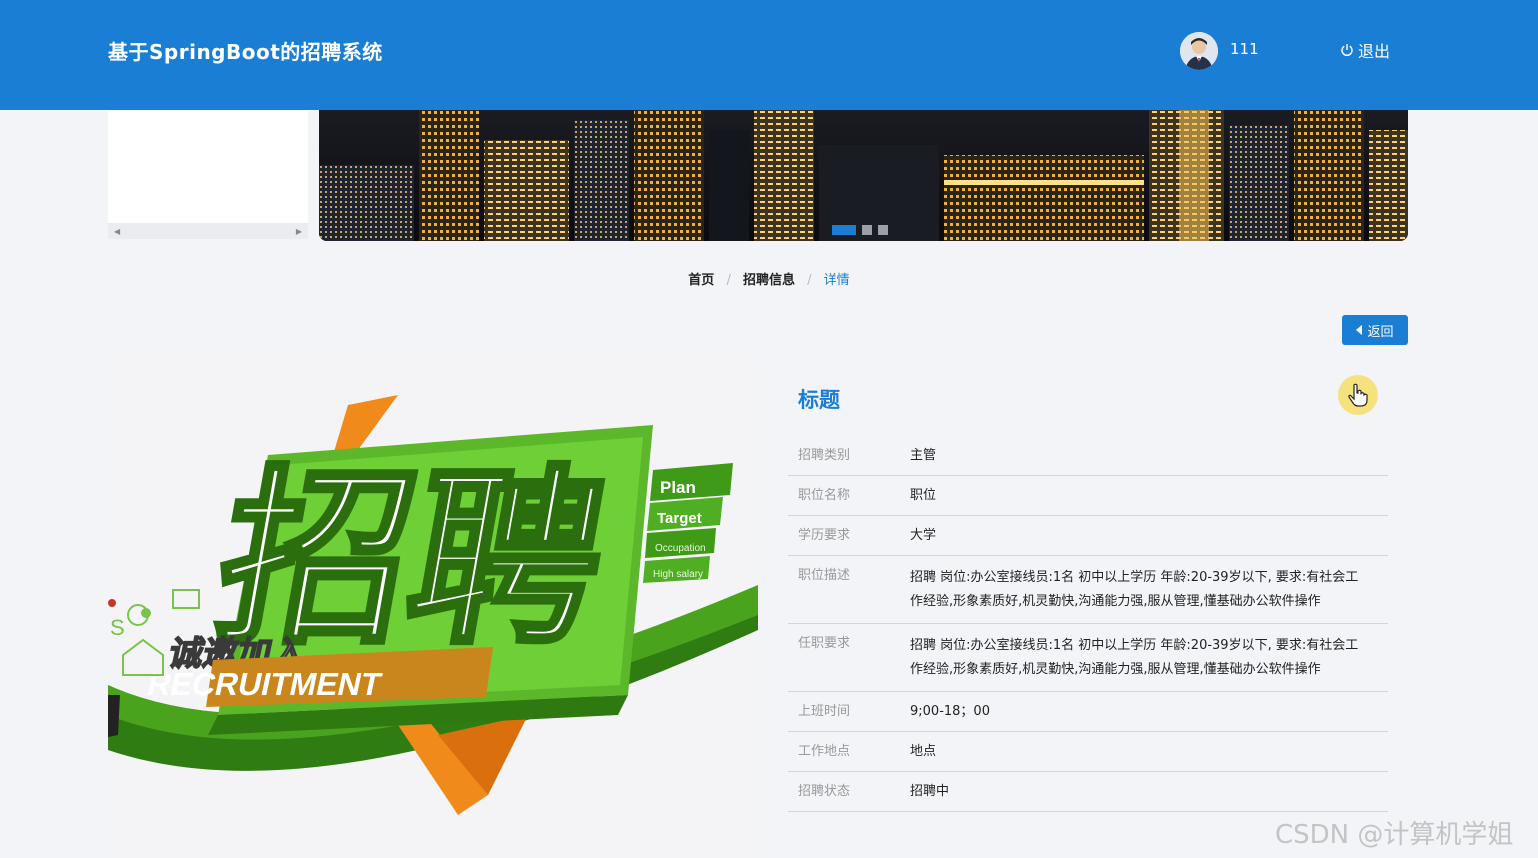 The width and height of the screenshot is (1538, 858). I want to click on avatar-icon, so click(1199, 51).